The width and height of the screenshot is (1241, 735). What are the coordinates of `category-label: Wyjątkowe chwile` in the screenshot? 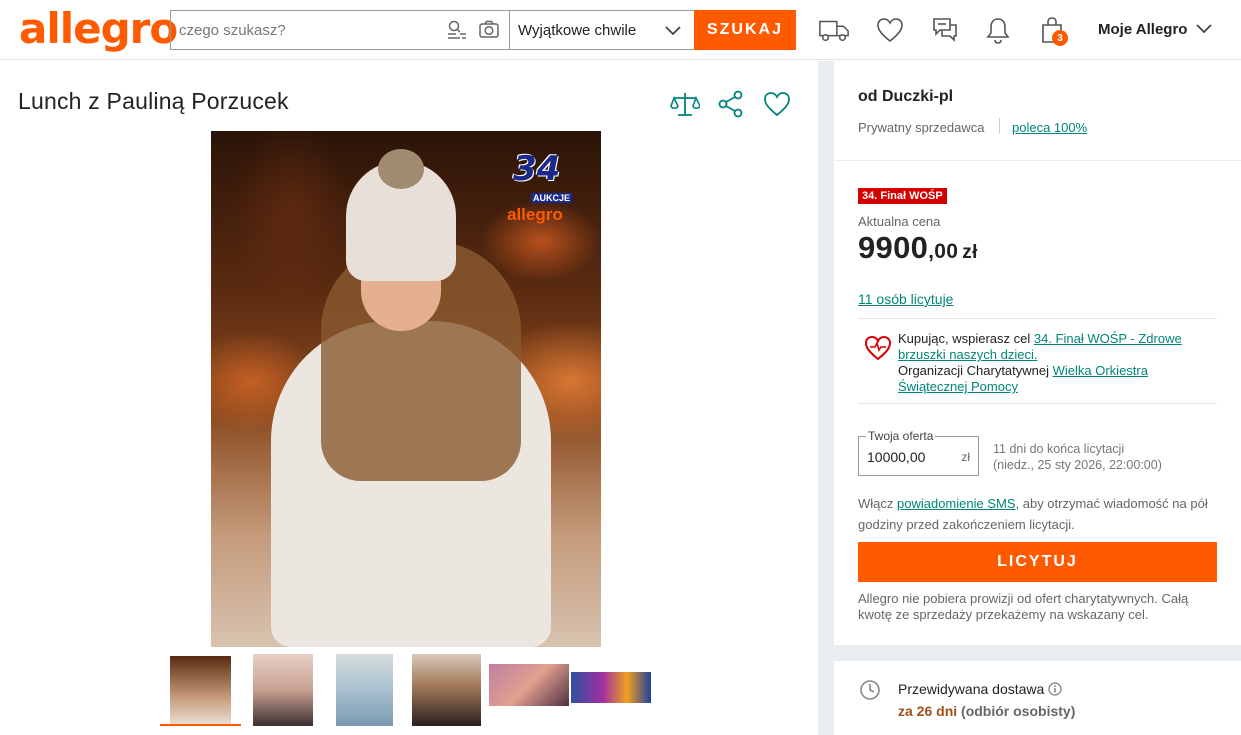 It's located at (577, 30).